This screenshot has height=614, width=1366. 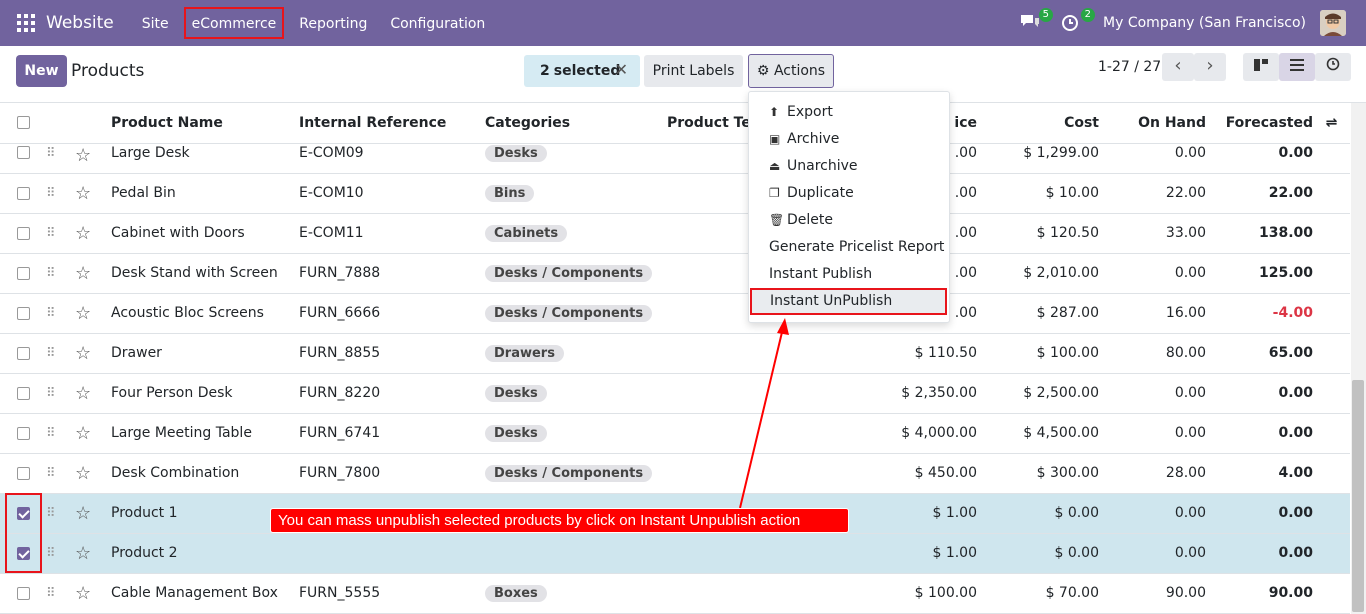 I want to click on cost-cell: $ 2,010.00, so click(x=1038, y=273).